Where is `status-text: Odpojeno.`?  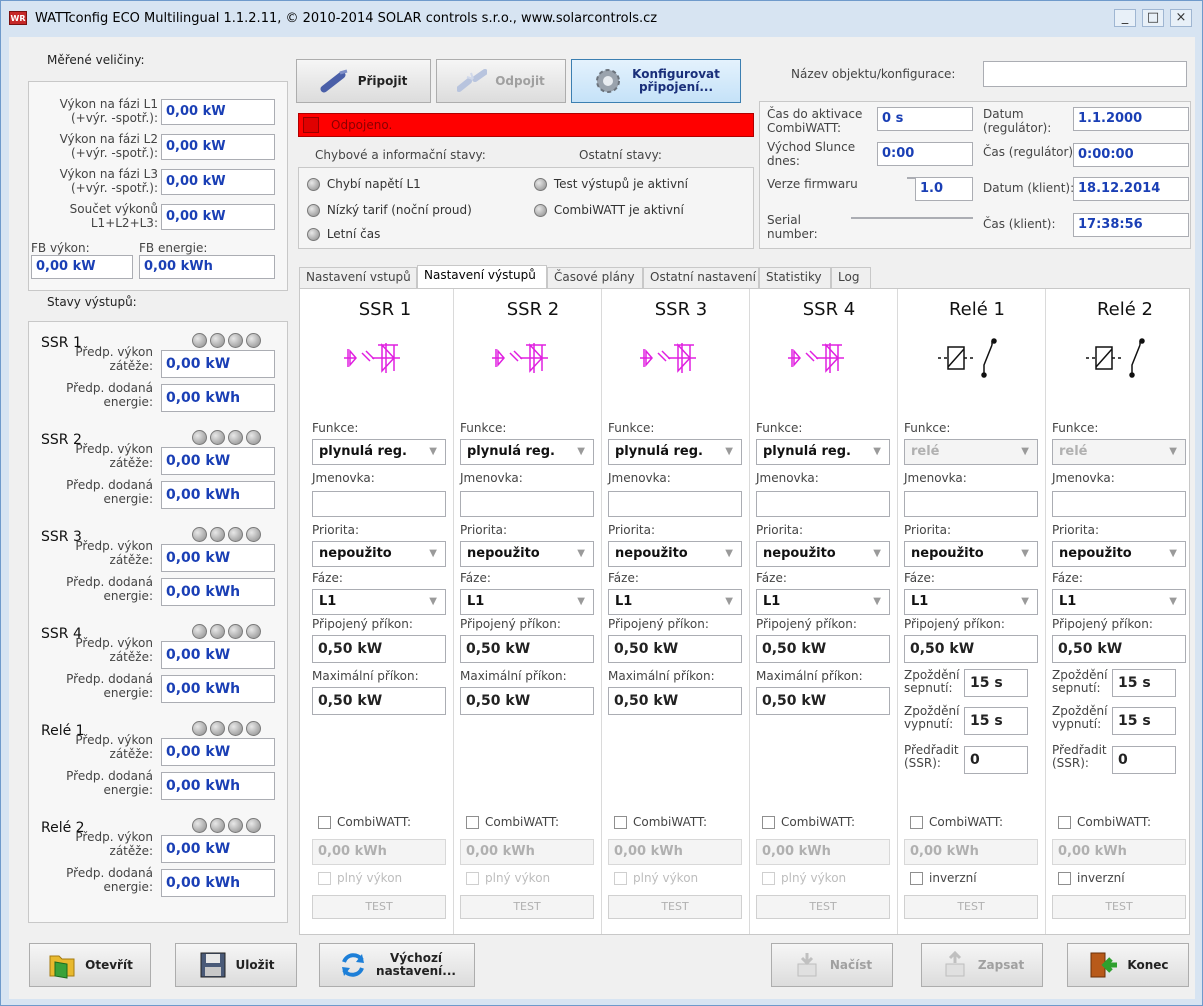 status-text: Odpojeno. is located at coordinates (362, 125).